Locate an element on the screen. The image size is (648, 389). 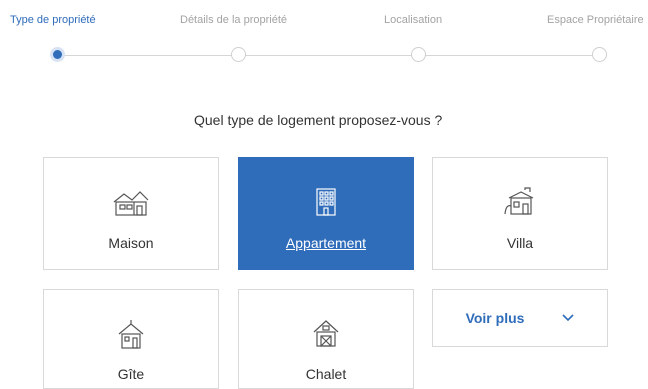
card-label-chalet: Chalet is located at coordinates (326, 374).